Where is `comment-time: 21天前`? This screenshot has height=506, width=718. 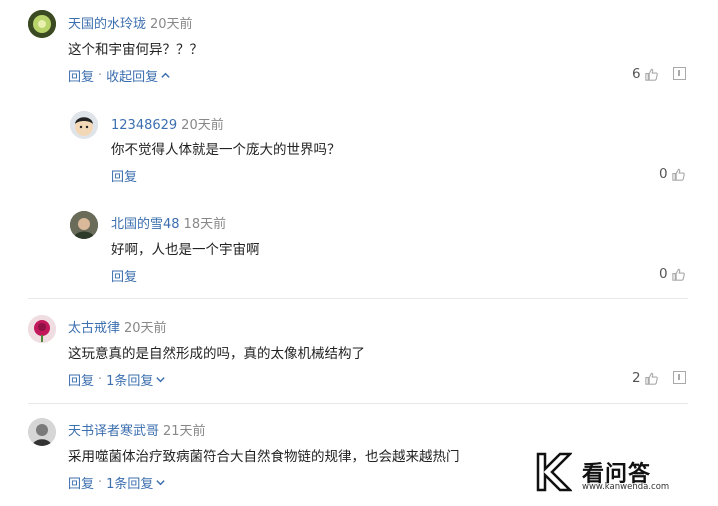 comment-time: 21天前 is located at coordinates (184, 431).